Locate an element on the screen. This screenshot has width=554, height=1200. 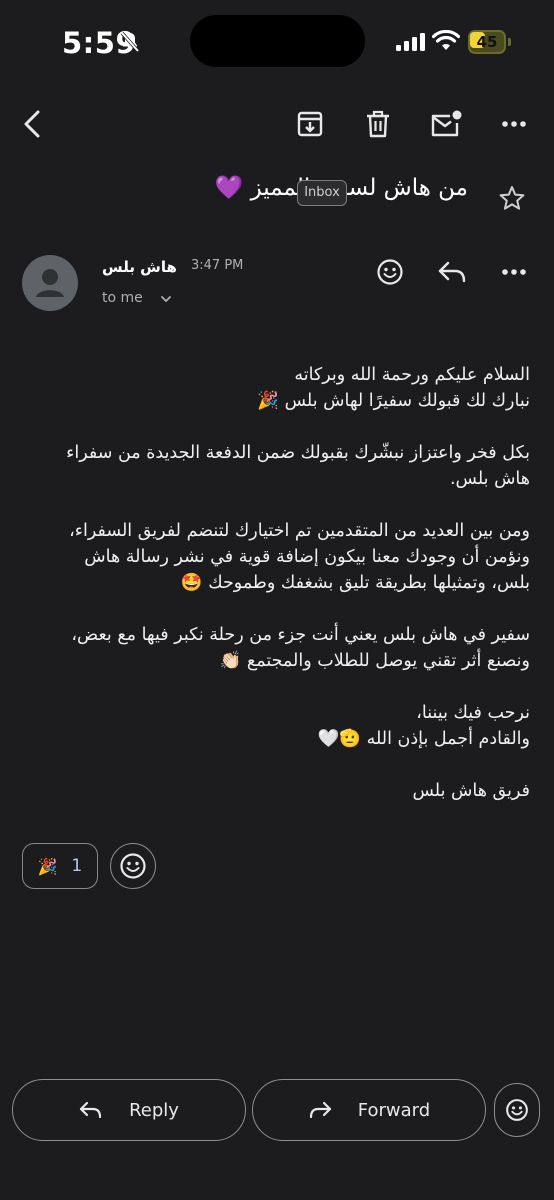
dynamic-island is located at coordinates (277, 41).